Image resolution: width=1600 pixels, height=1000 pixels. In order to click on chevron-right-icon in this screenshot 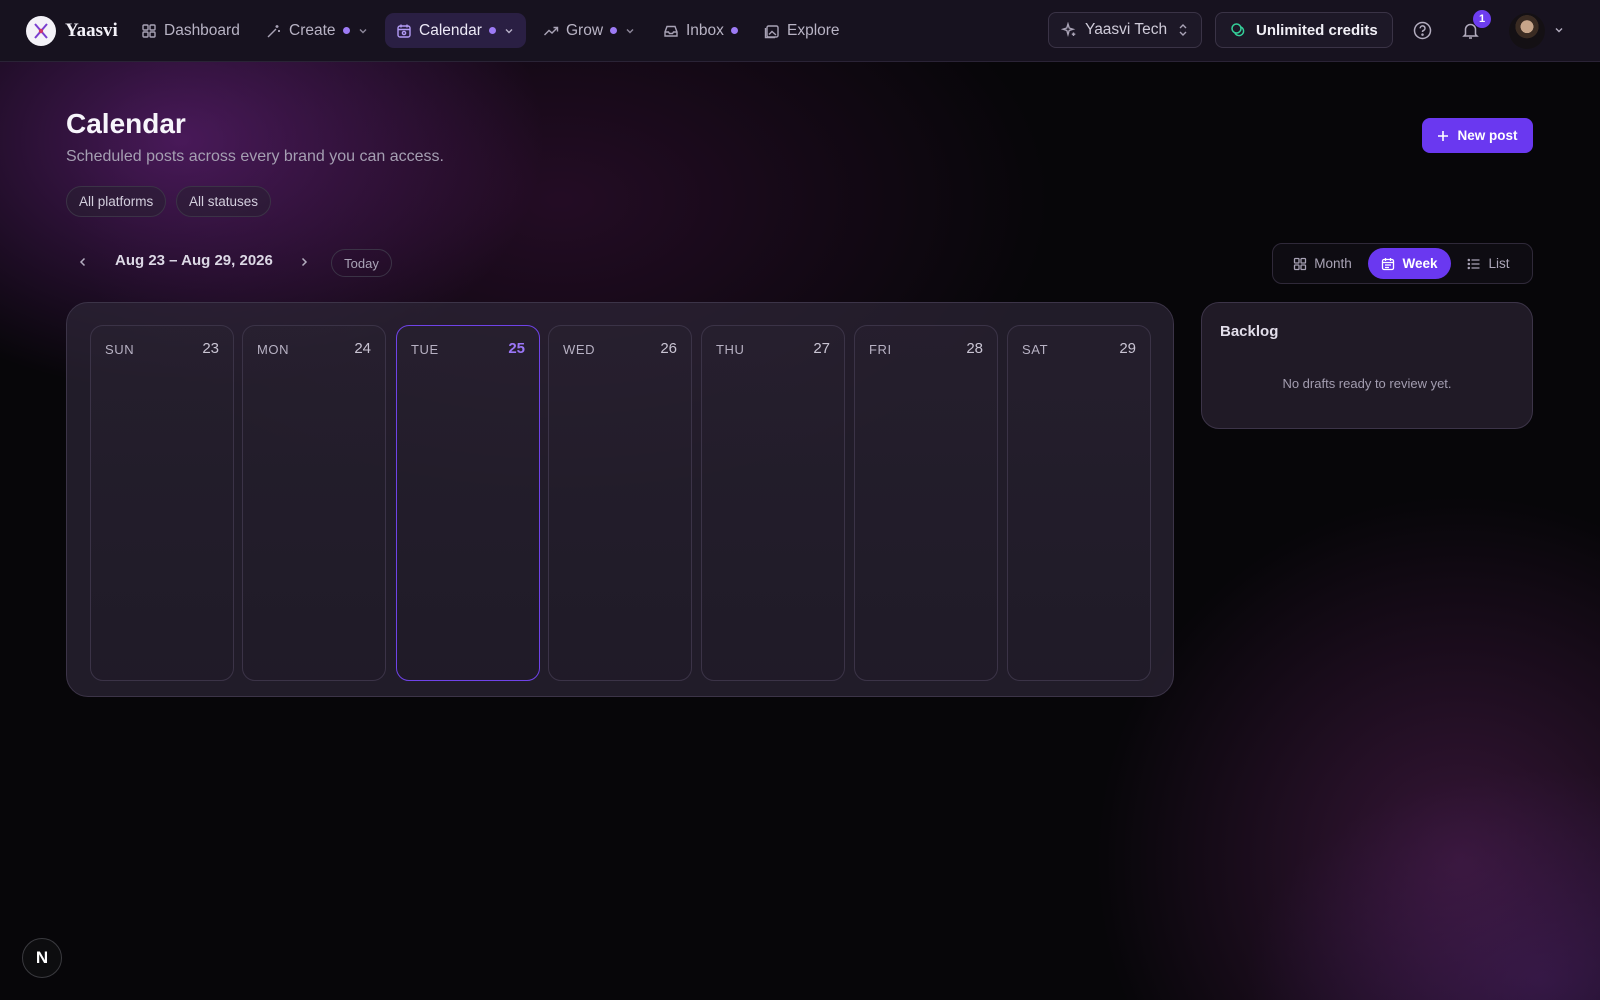, I will do `click(304, 262)`.